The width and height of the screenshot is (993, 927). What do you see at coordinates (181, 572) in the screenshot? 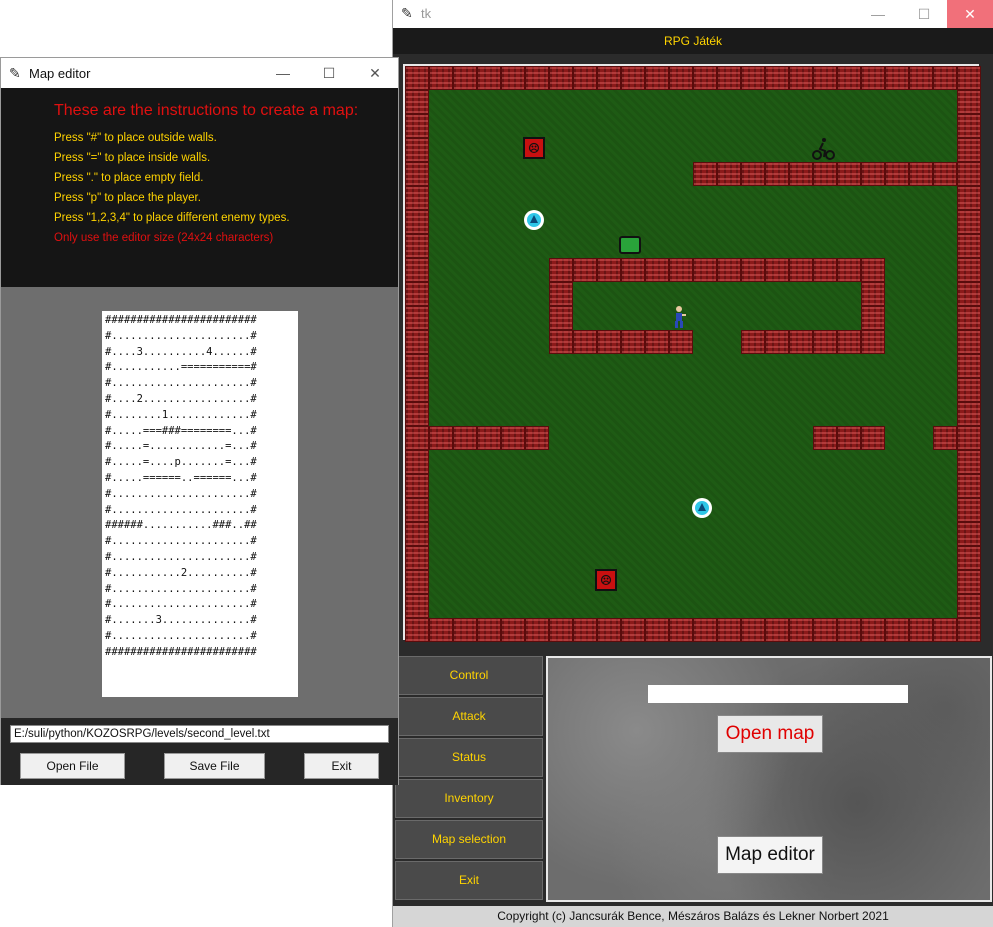
I see `map-text-line: #...........2..........#` at bounding box center [181, 572].